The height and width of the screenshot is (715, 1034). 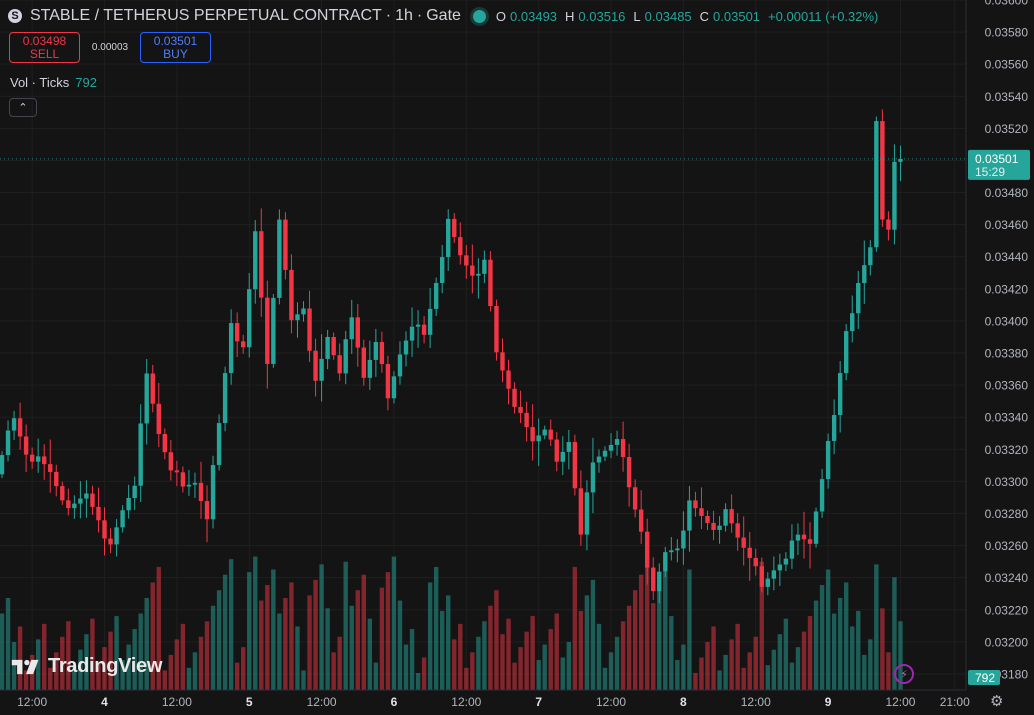 I want to click on lightning-icon: ⚡, so click(x=904, y=674).